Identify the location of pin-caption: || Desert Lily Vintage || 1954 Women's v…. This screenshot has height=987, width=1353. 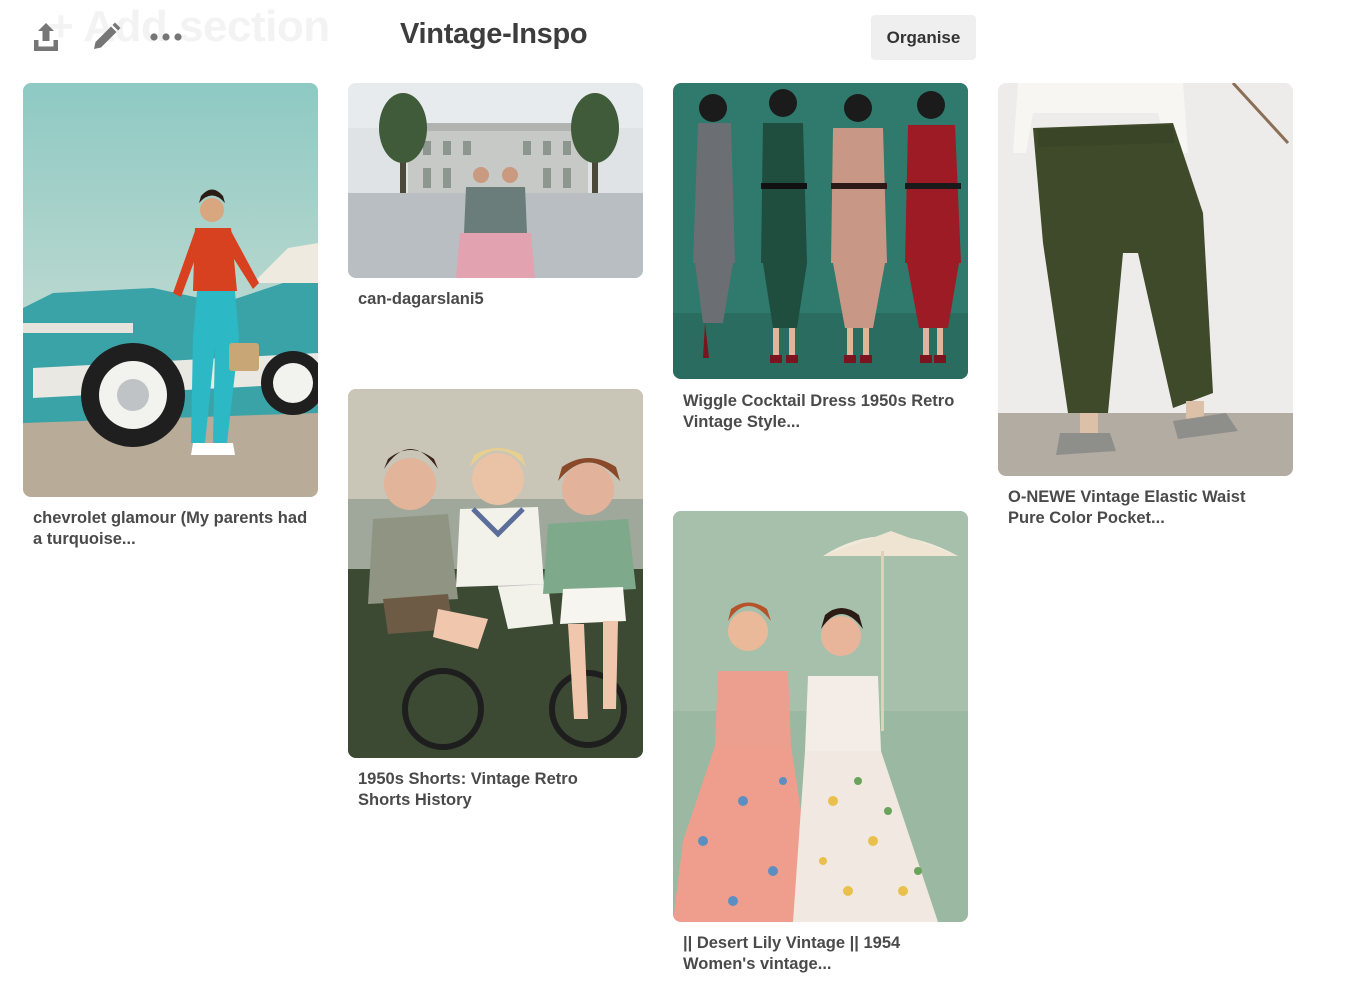
(820, 954).